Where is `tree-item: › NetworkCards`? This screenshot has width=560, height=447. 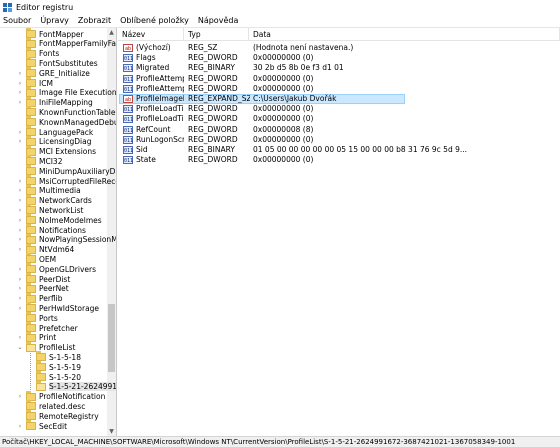 tree-item: › NetworkCards is located at coordinates (55, 200).